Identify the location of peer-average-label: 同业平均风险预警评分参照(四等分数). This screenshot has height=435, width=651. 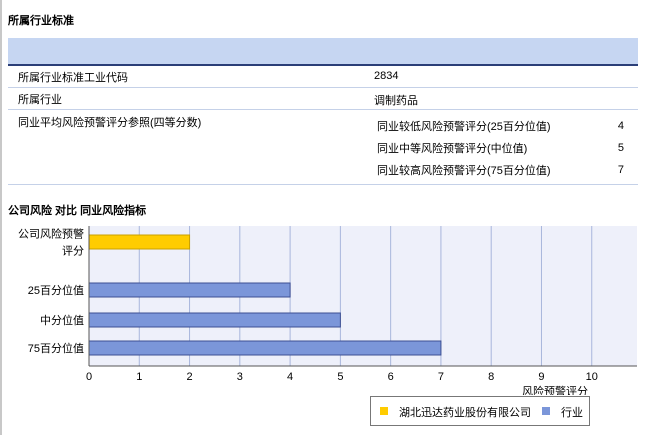
(110, 123).